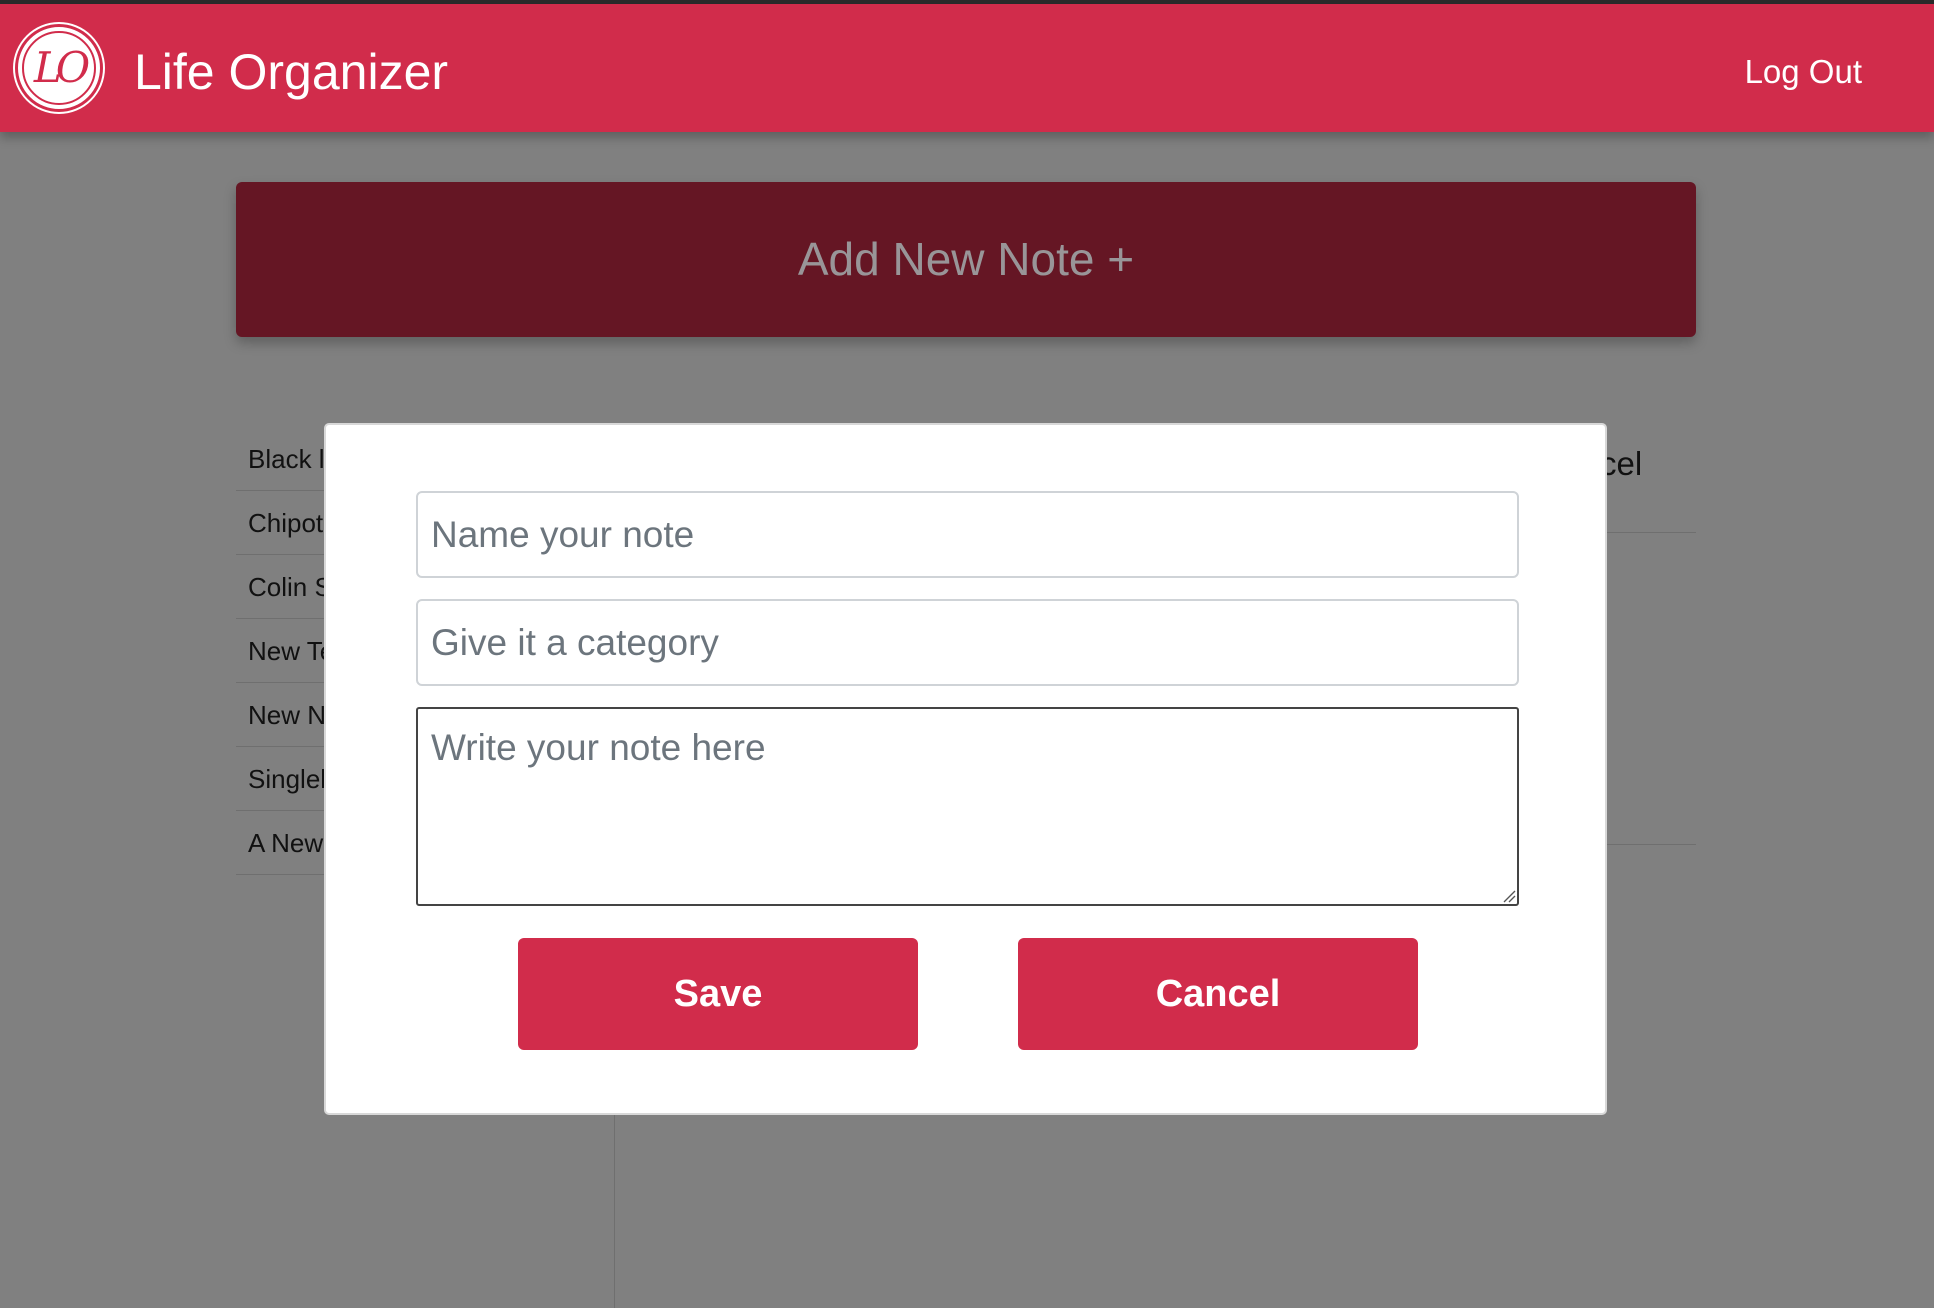 This screenshot has width=1934, height=1308. I want to click on note-category-input, so click(967, 642).